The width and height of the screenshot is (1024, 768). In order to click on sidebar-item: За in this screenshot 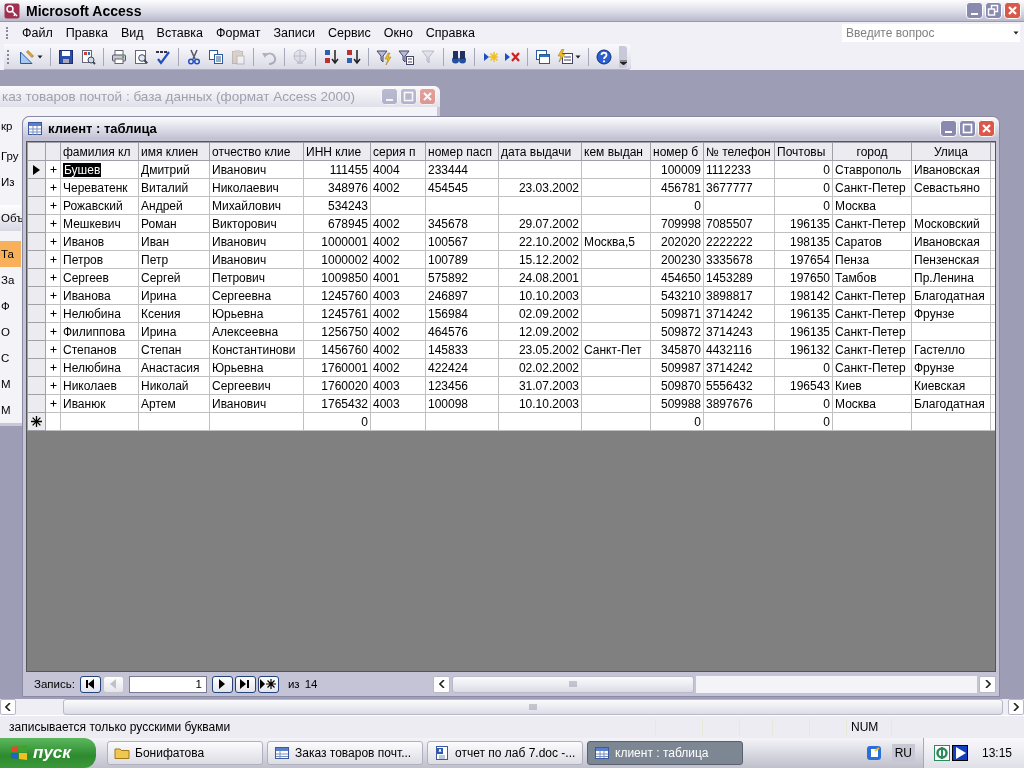, I will do `click(10, 280)`.